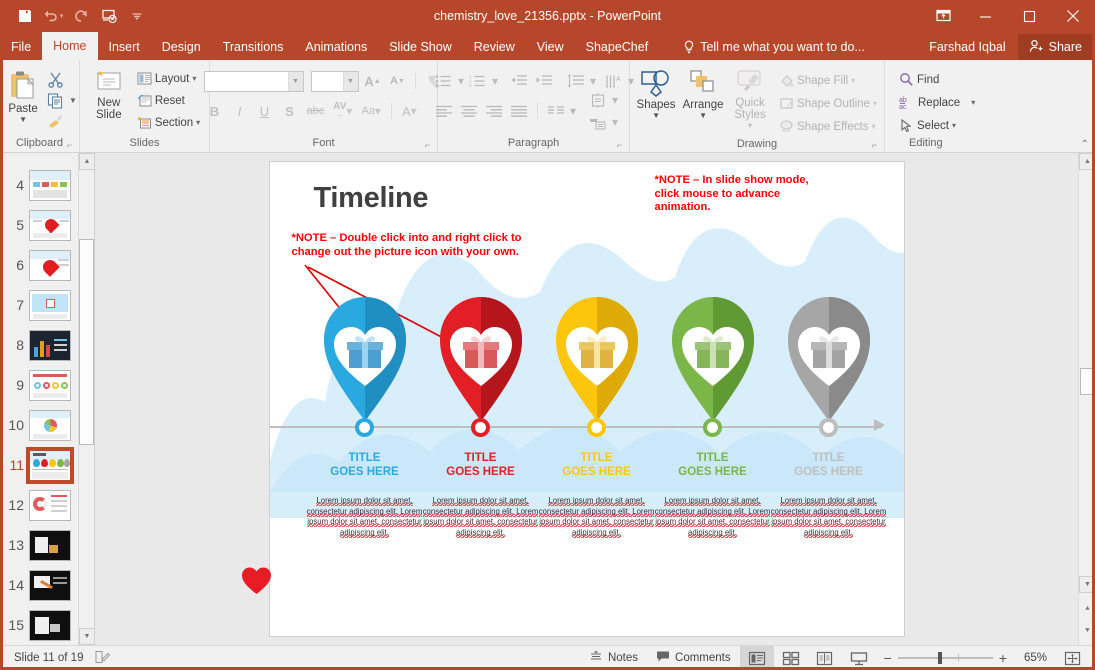  Describe the element at coordinates (109, 16) in the screenshot. I see `start-from-beginning-icon` at that location.